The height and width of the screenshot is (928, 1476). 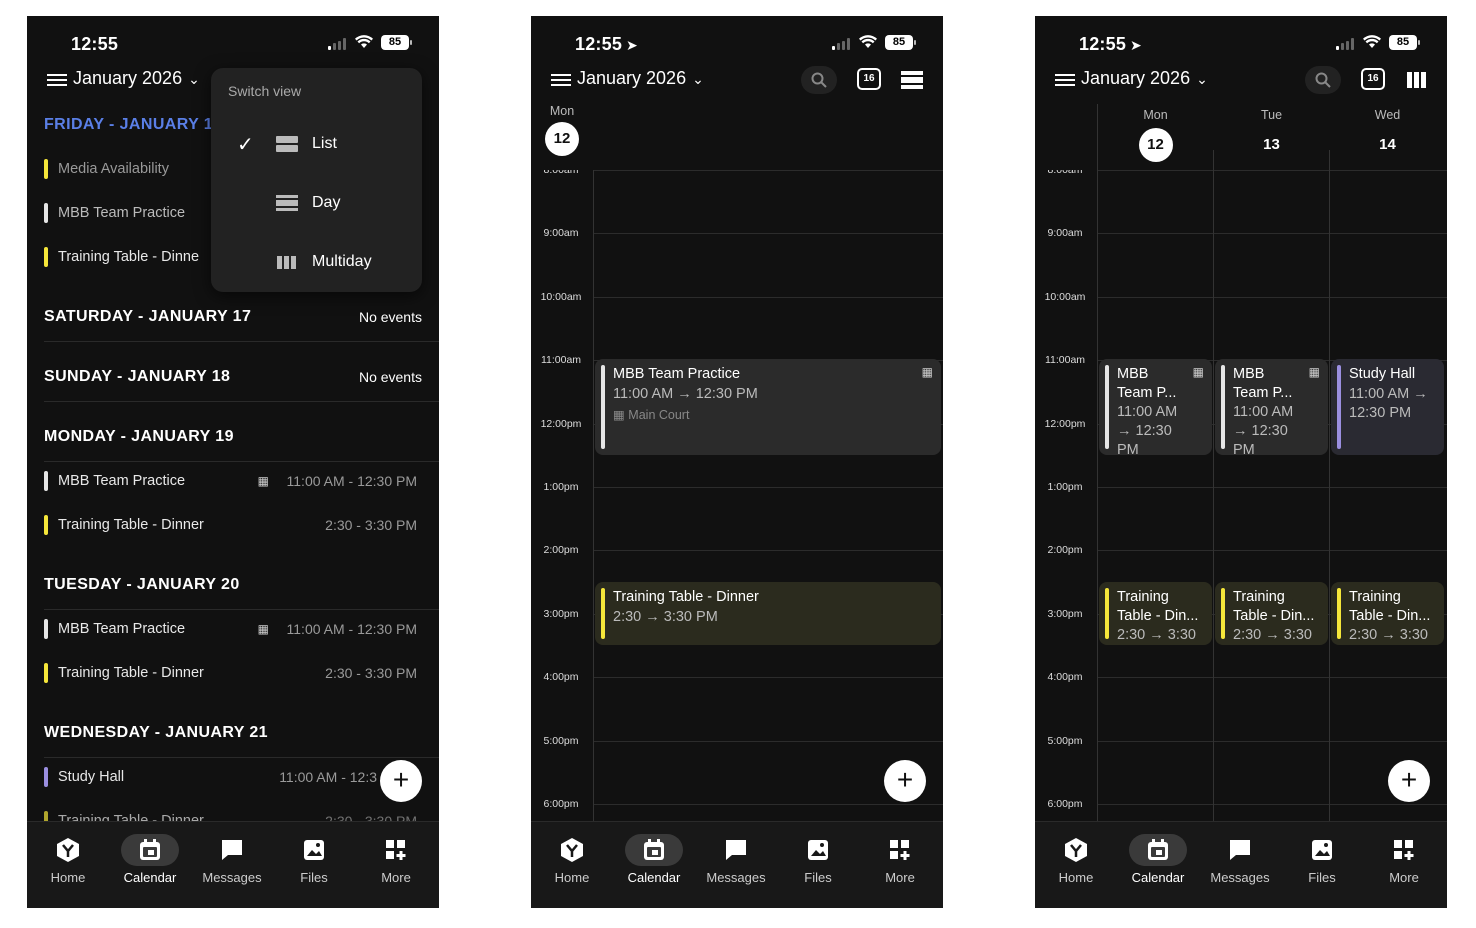 What do you see at coordinates (1388, 635) in the screenshot?
I see `event-time: 2:30 → 3:30` at bounding box center [1388, 635].